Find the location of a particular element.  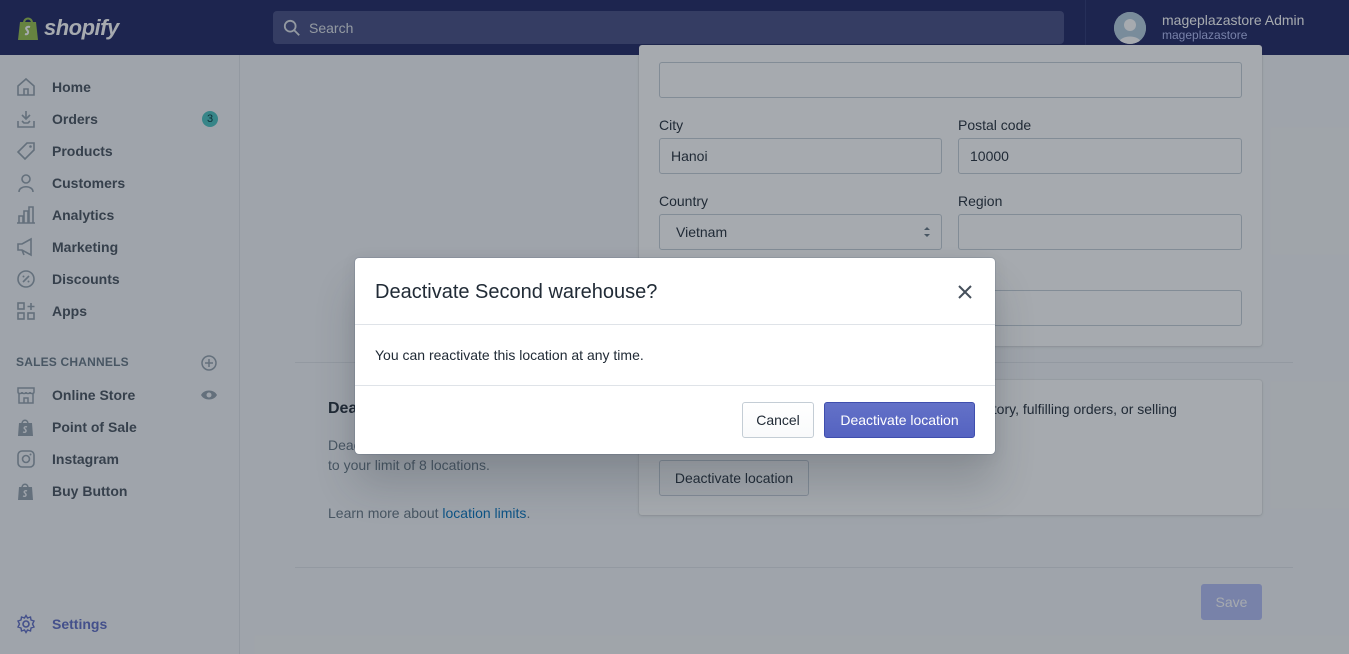

close-icon is located at coordinates (965, 292).